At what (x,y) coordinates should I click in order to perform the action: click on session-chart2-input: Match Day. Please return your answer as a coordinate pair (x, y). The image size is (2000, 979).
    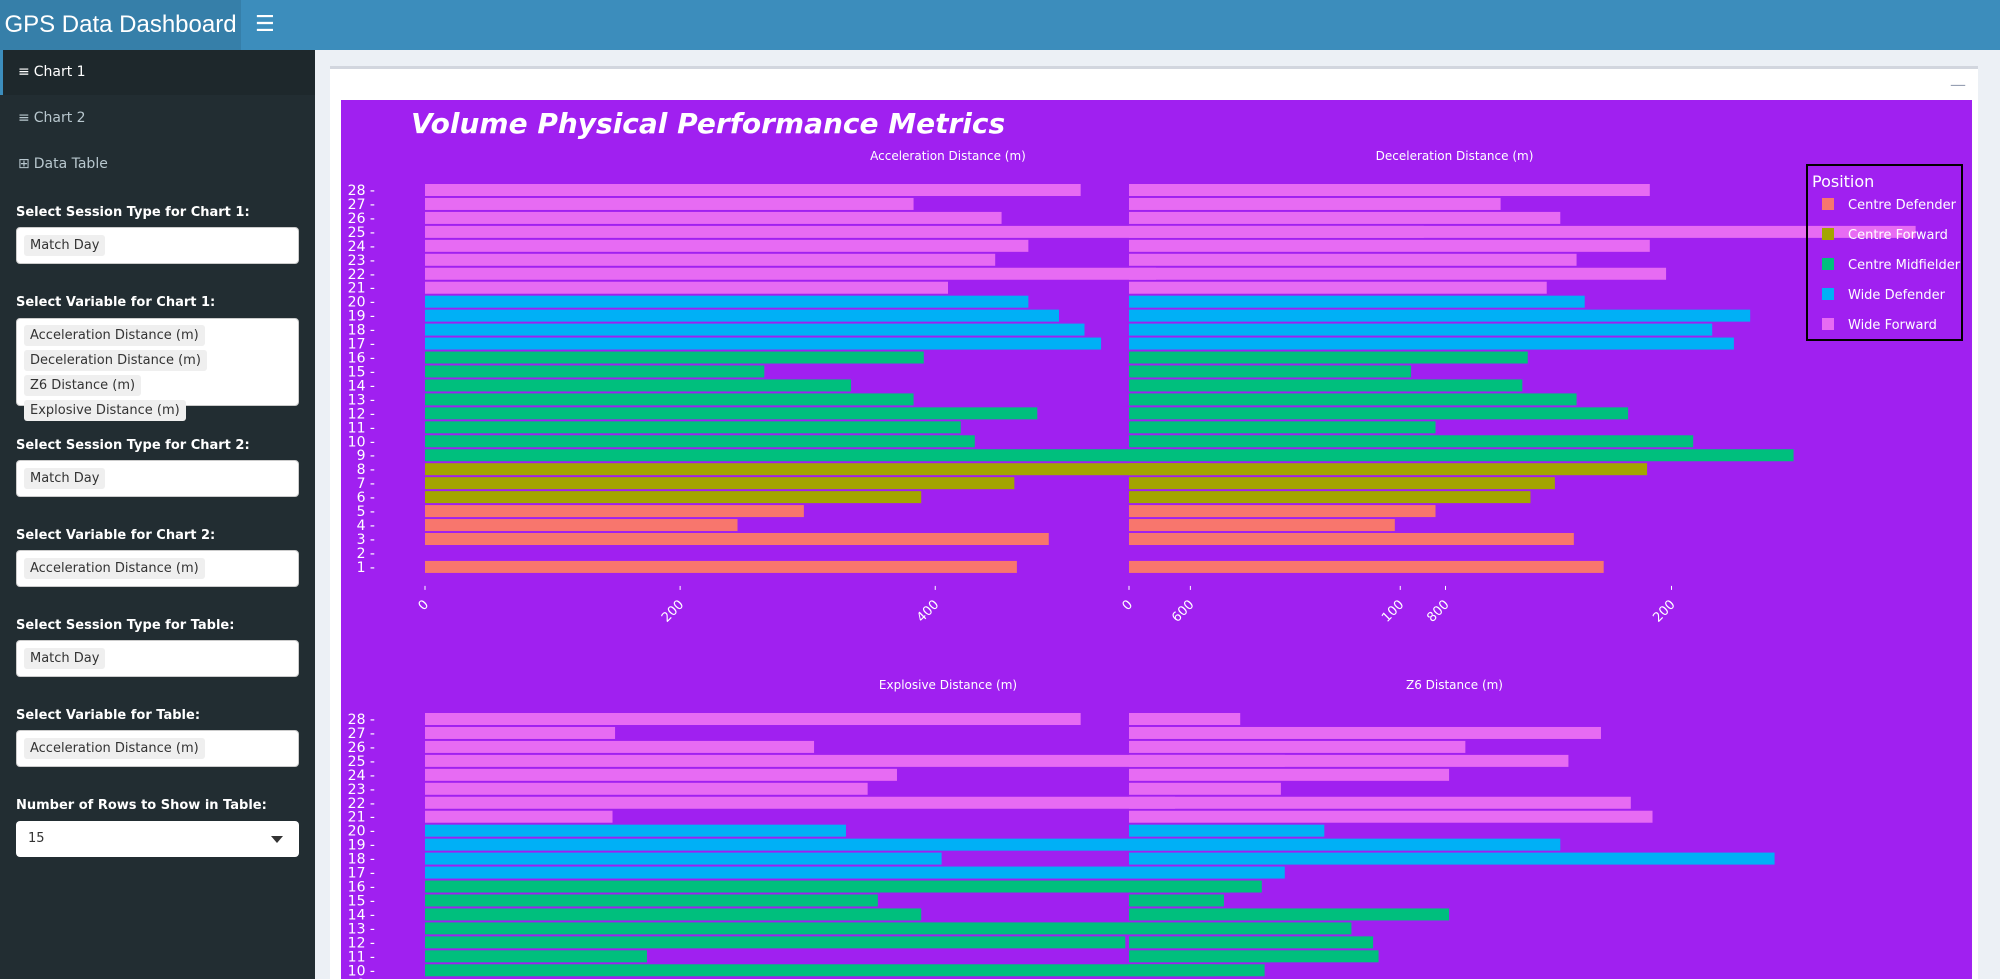
    Looking at the image, I should click on (157, 478).